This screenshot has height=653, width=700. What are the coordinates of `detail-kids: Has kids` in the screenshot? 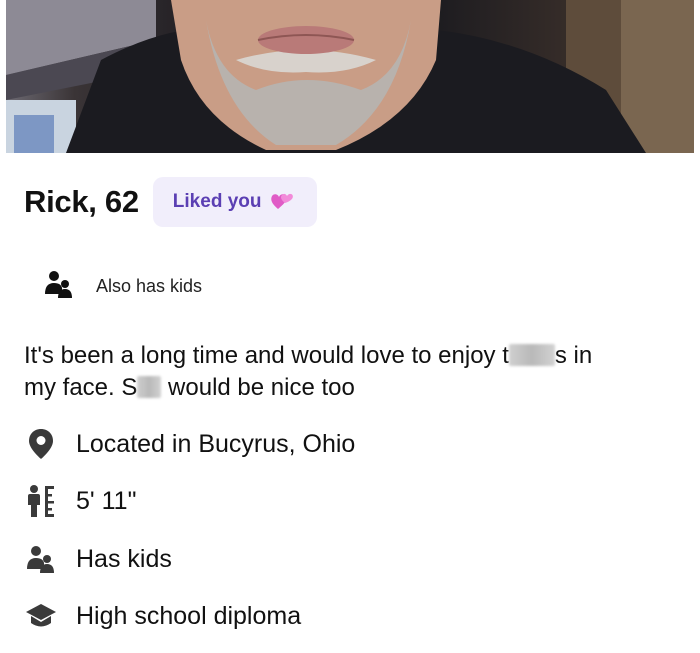 It's located at (98, 559).